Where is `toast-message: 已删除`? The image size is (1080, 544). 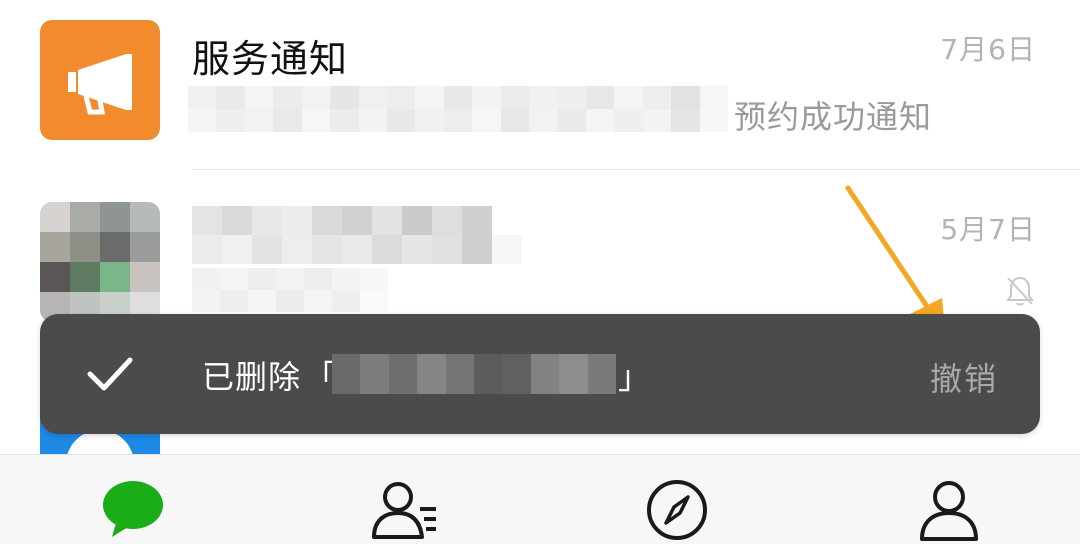
toast-message: 已删除 is located at coordinates (252, 377).